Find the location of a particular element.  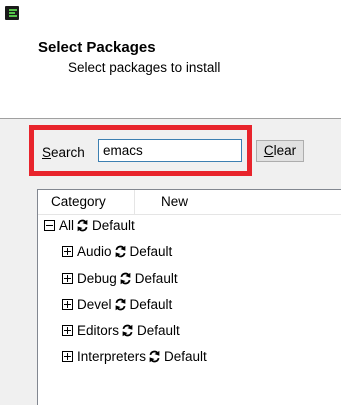

tree-row-debug: Debug Default is located at coordinates (120, 279).